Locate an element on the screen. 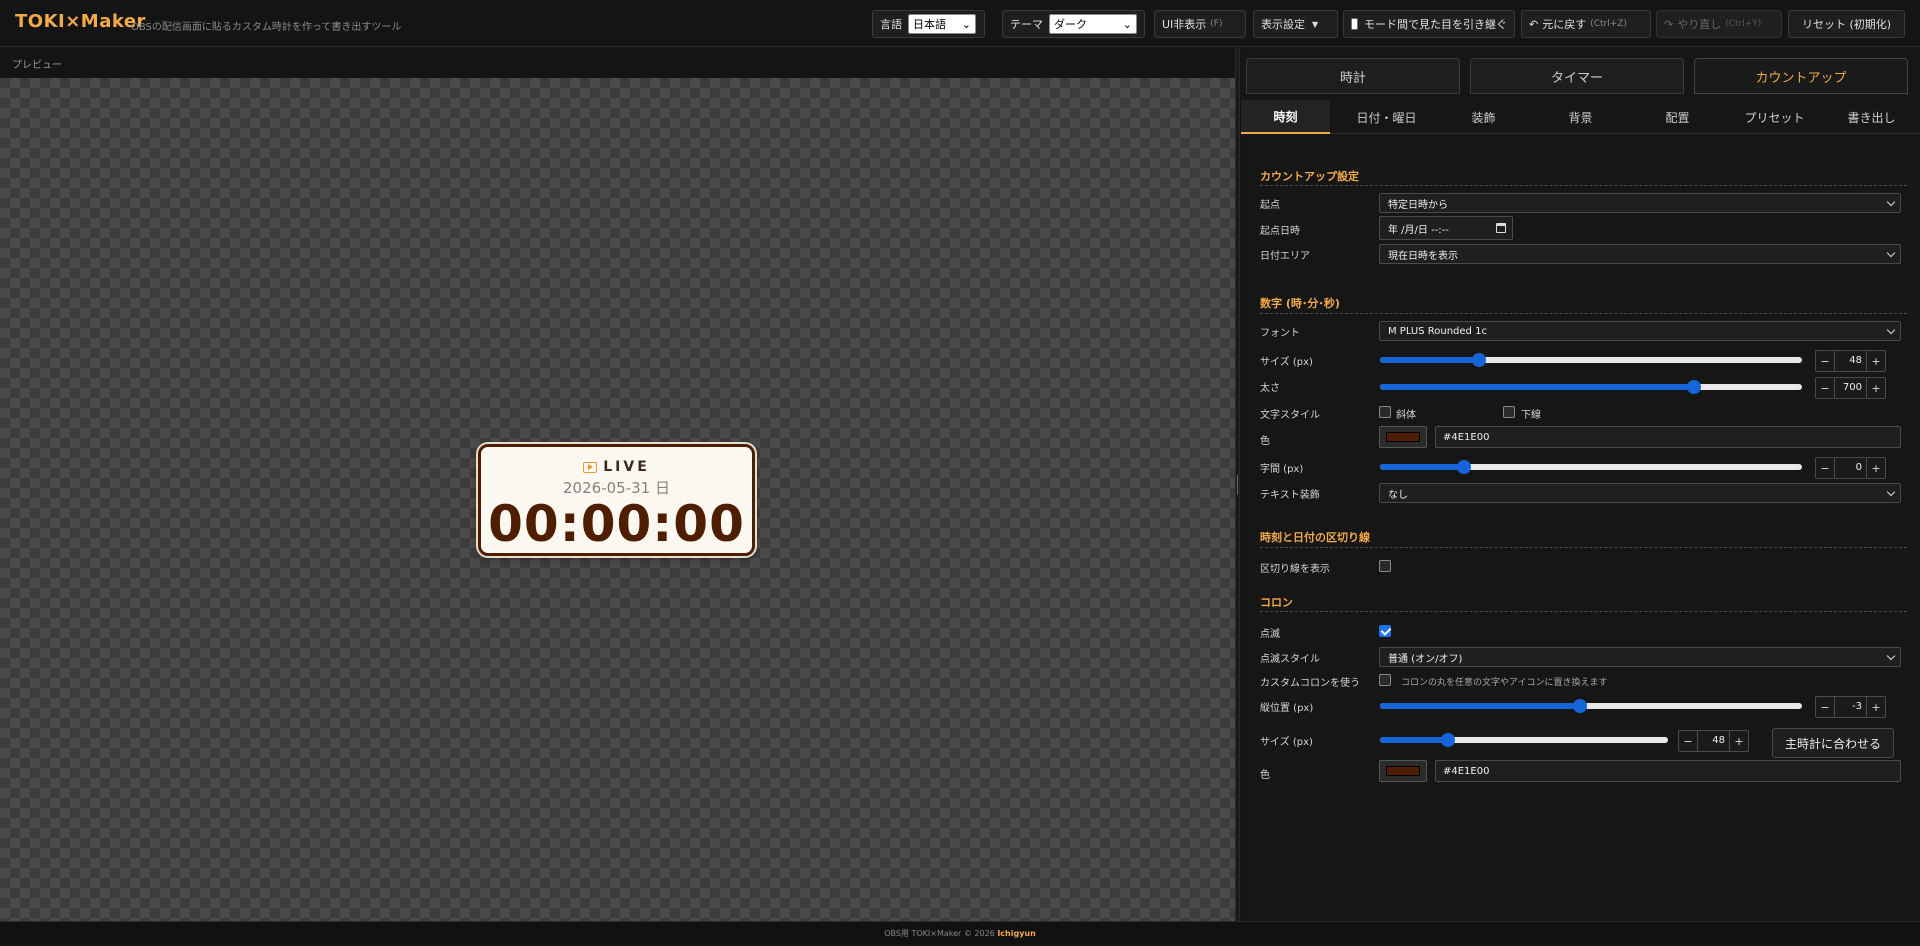  colon-size-label: サイズ (px) is located at coordinates (1286, 742).